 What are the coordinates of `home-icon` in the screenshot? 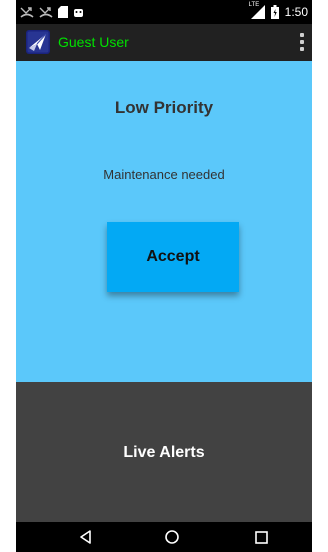 It's located at (172, 537).